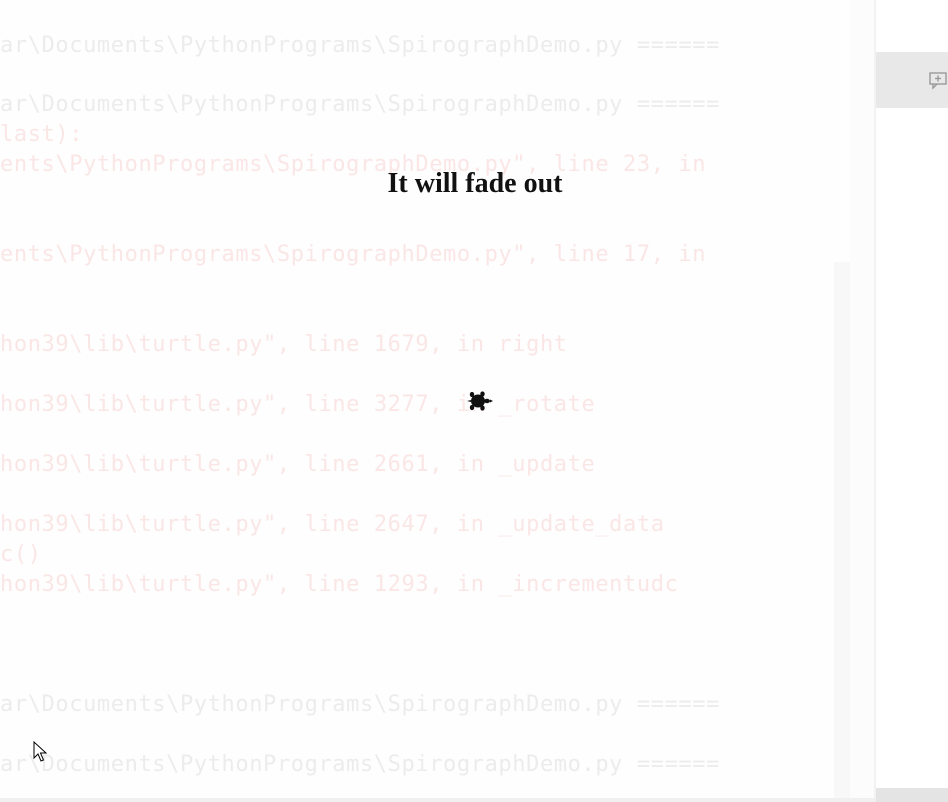  Describe the element at coordinates (475, 183) in the screenshot. I see `fade-message-text: It will fade out` at that location.